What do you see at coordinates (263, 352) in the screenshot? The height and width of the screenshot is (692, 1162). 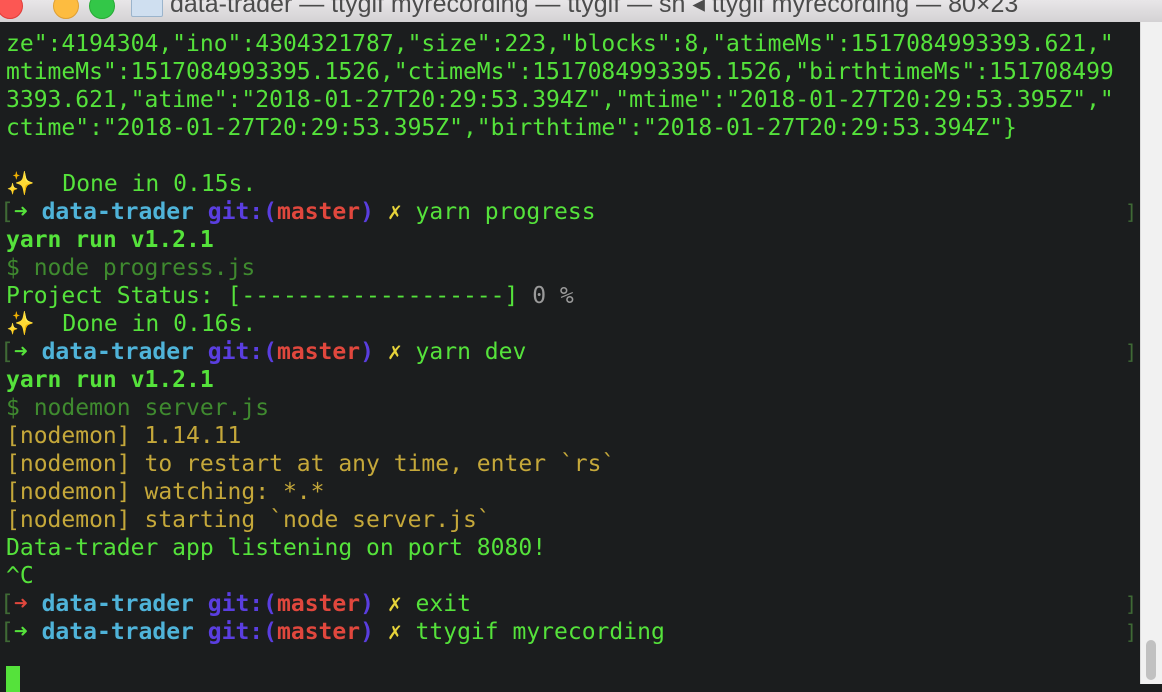 I see `prompt-line: [➜ data-trader git:(master) ✗ yarn dev` at bounding box center [263, 352].